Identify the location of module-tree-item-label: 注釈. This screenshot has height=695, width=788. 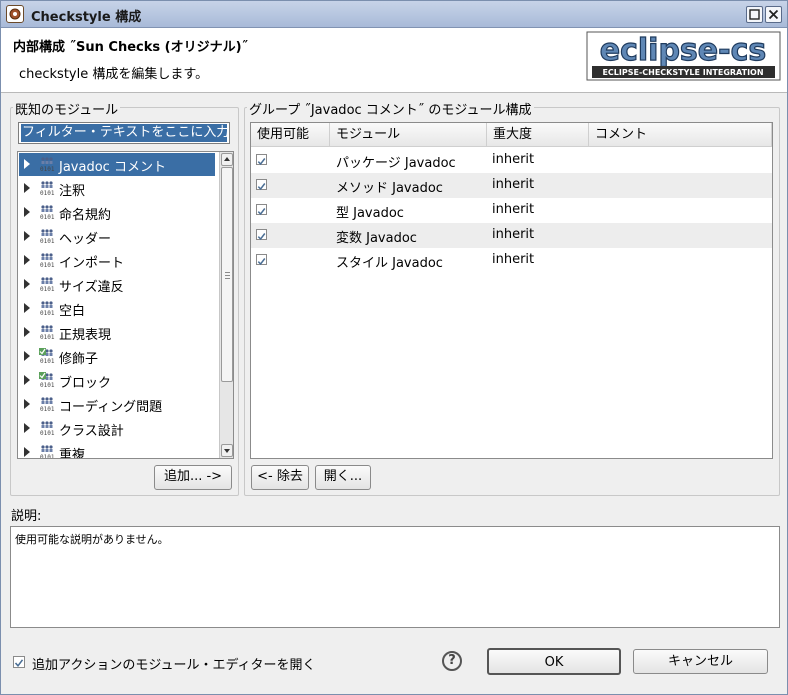
(72, 191).